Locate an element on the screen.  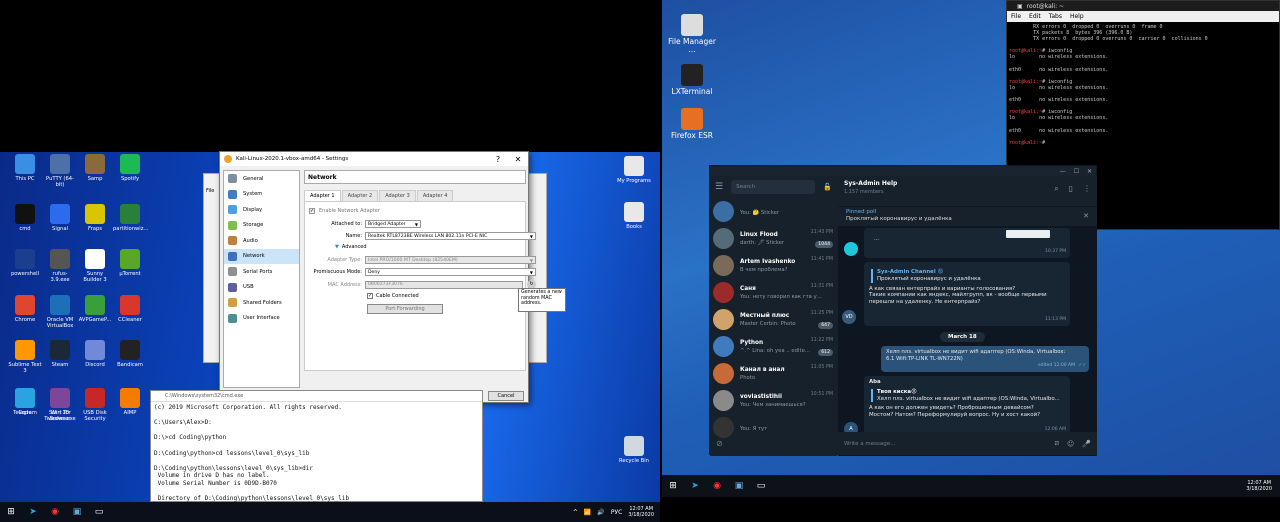
desktop-icon-usb-disk-security: USB Disk Security is located at coordinates (95, 405).